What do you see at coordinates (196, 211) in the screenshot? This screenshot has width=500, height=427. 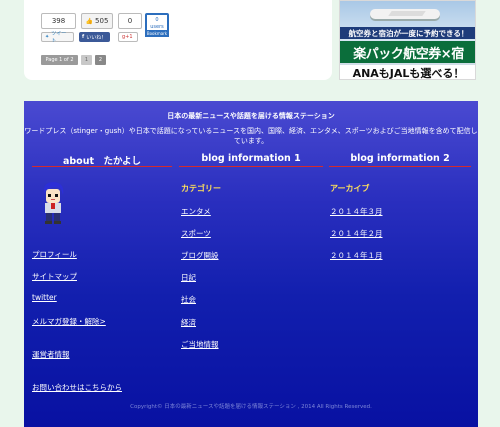 I see `category-link-entertainment: エンタメ` at bounding box center [196, 211].